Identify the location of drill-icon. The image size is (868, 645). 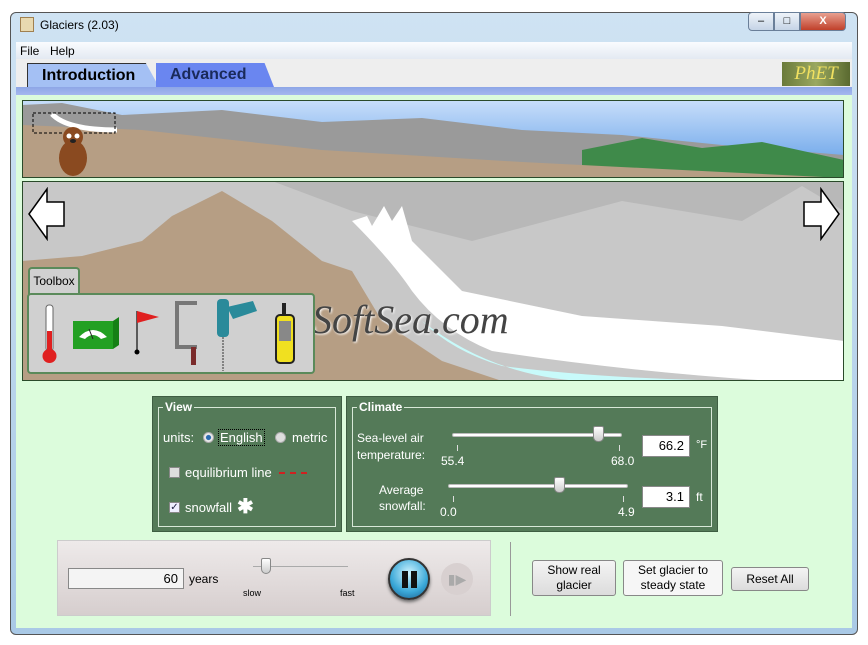
(237, 335).